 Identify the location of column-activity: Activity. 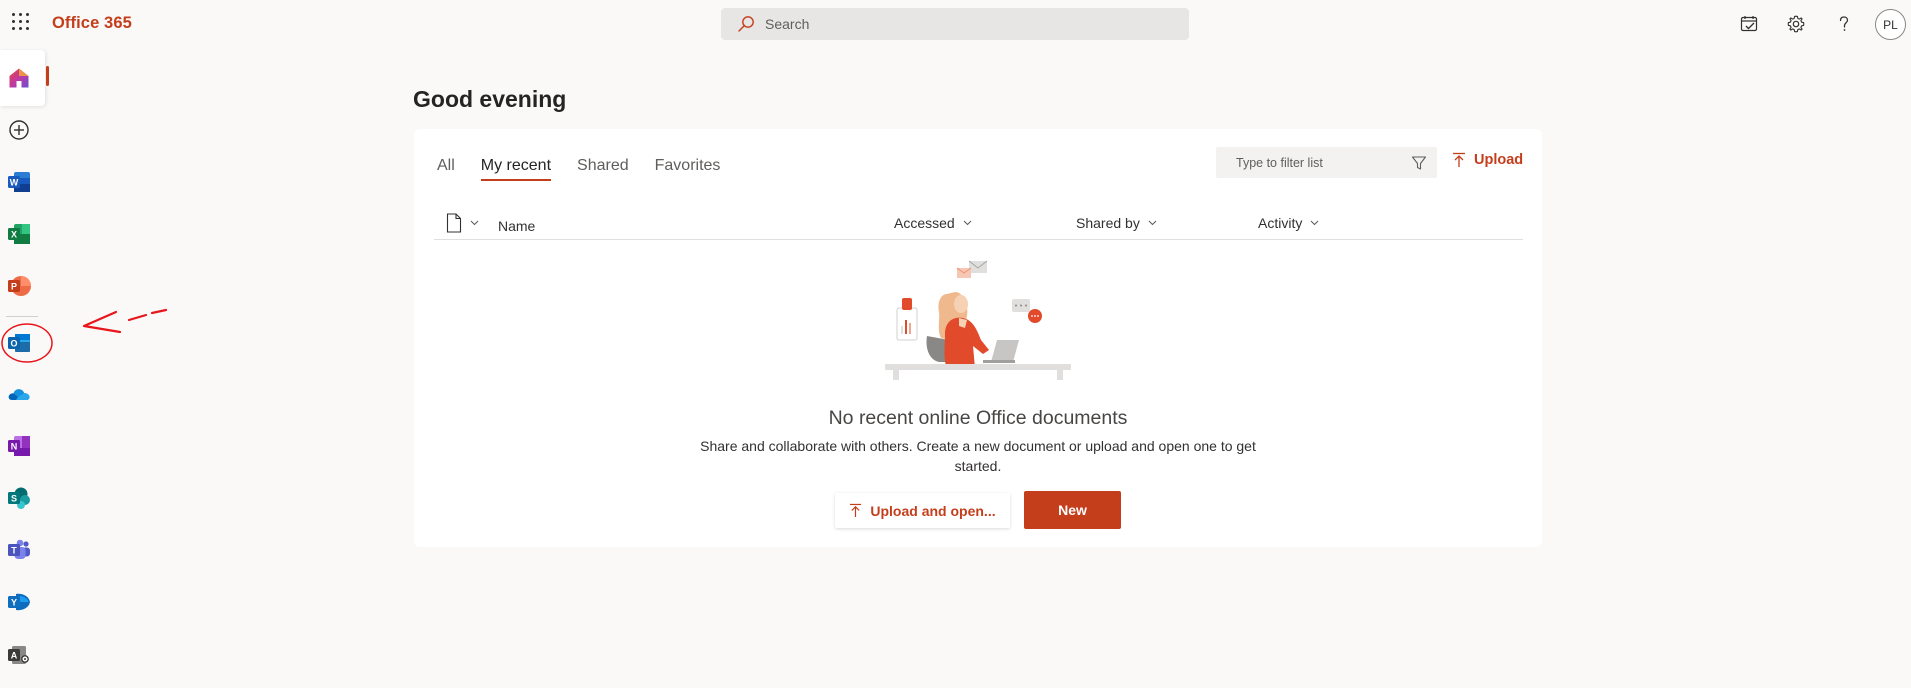
(1288, 223).